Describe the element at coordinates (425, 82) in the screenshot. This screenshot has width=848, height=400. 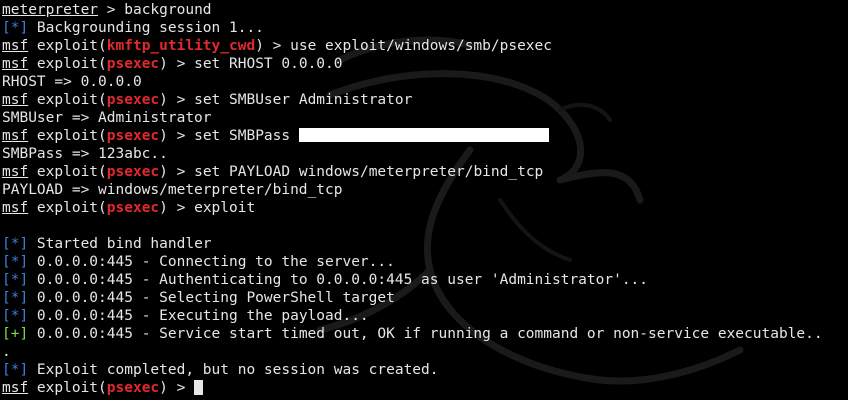
I see `terminal-line: RHOST => 0.0.0.0` at that location.